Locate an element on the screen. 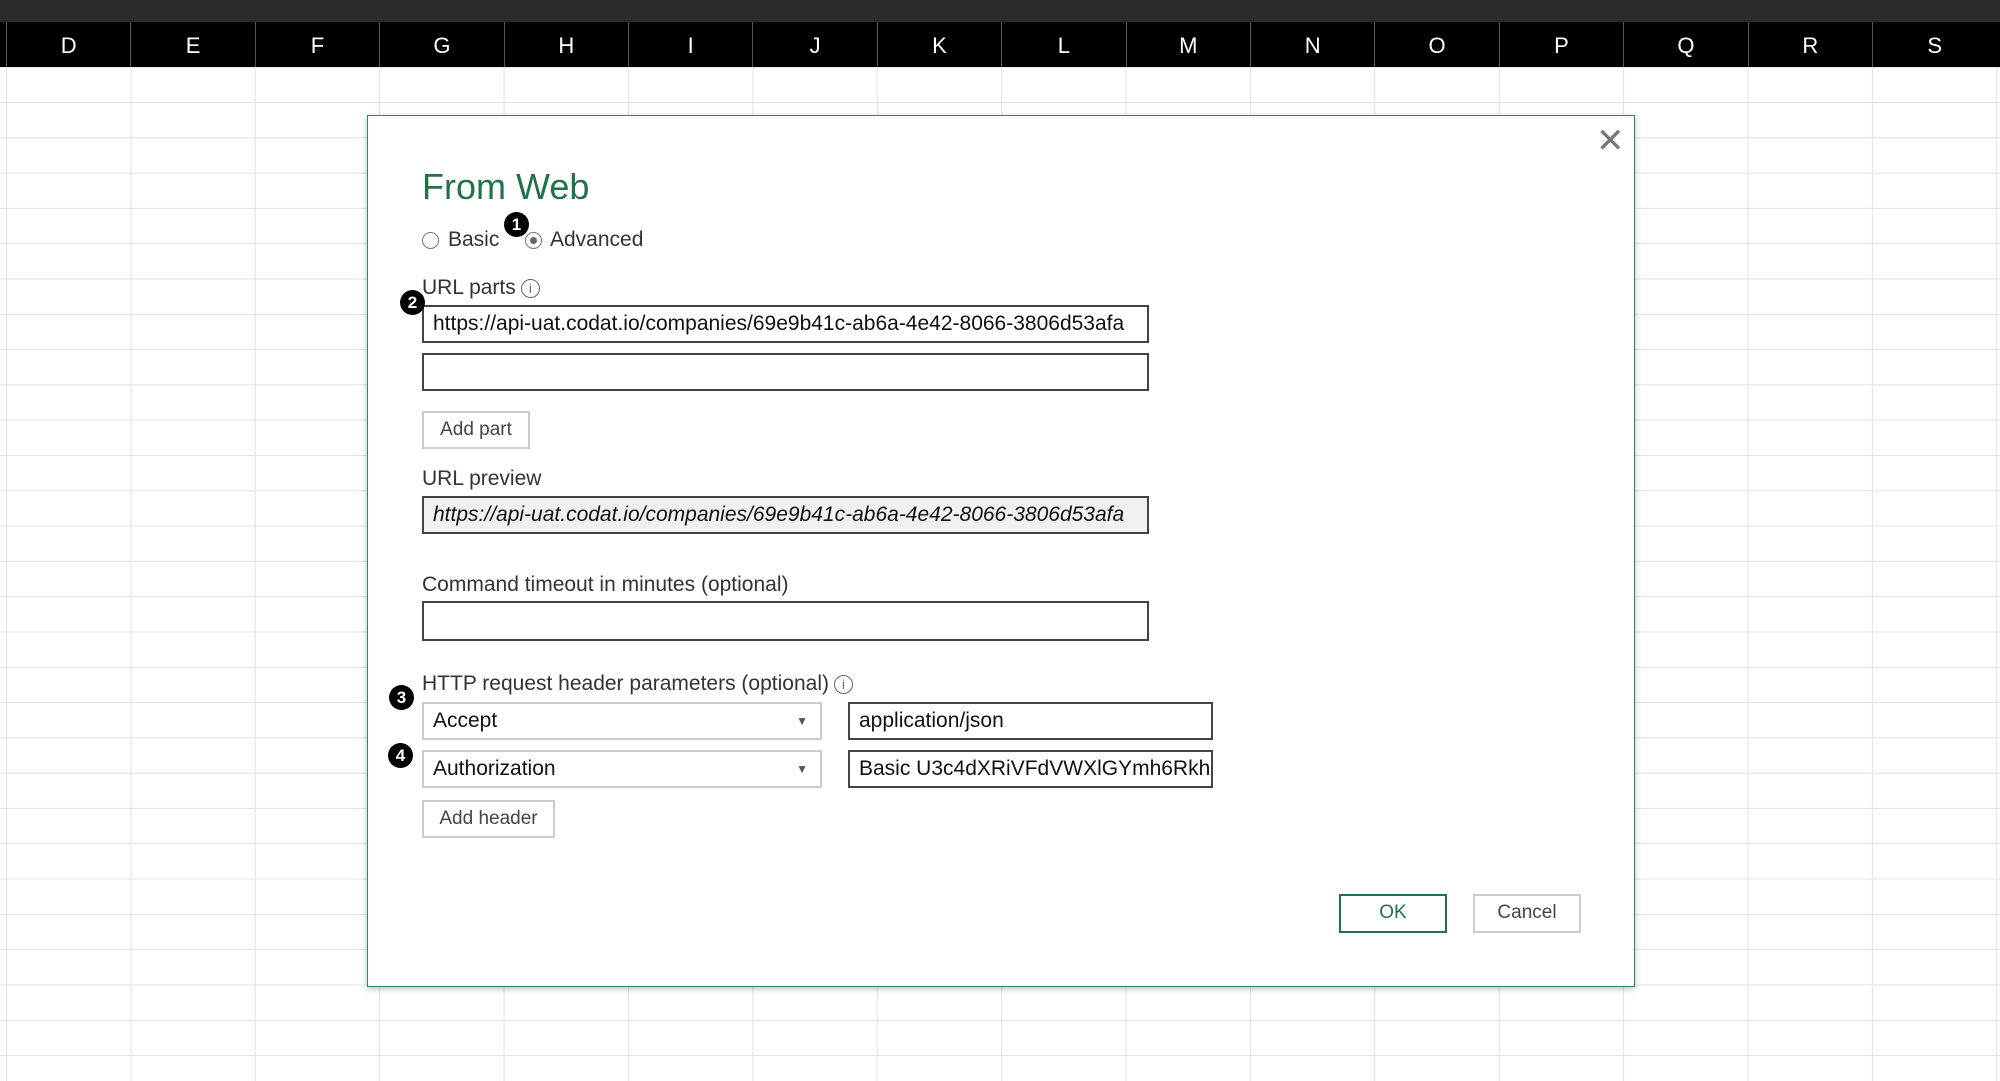  header-name-select-1: Accept ▼ is located at coordinates (622, 721).